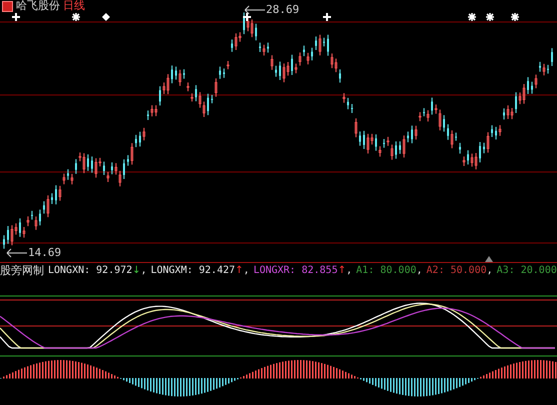  I want to click on triangle-icon, so click(489, 259).